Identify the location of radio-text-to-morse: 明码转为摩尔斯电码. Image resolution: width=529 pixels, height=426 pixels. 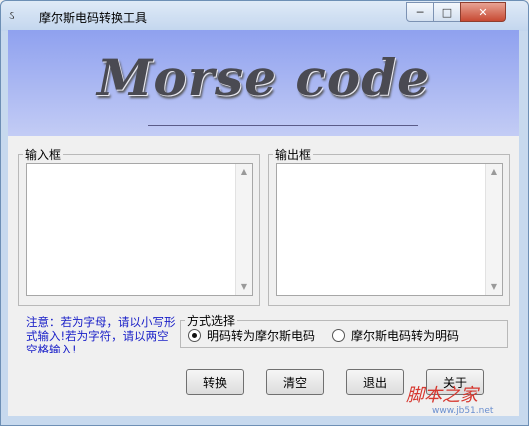
(251, 335).